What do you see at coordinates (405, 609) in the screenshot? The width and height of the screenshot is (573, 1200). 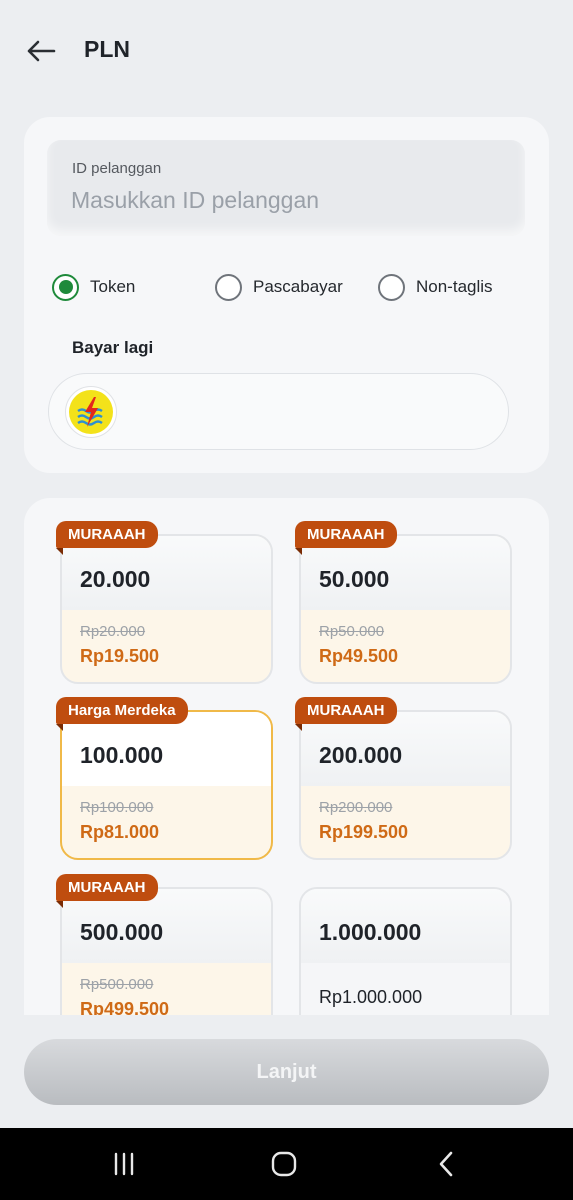 I see `product-card: 50.000 Rp50.000 Rp49.500` at bounding box center [405, 609].